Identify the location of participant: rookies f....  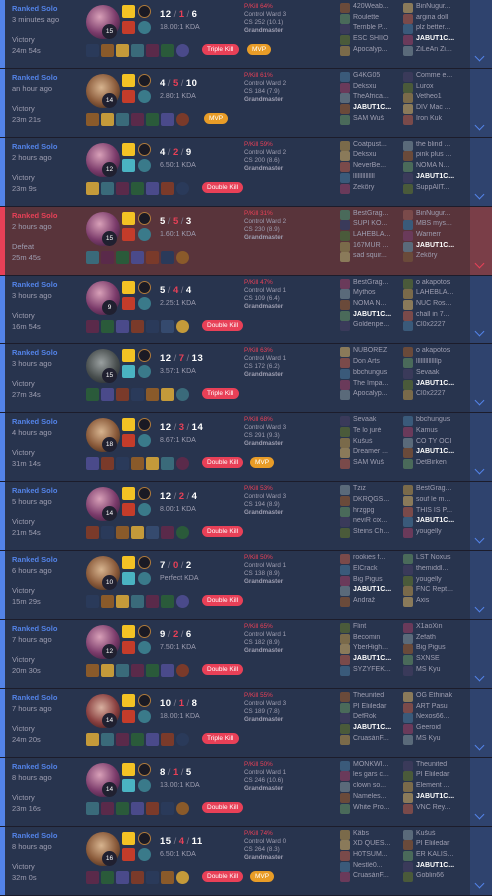
(371, 559).